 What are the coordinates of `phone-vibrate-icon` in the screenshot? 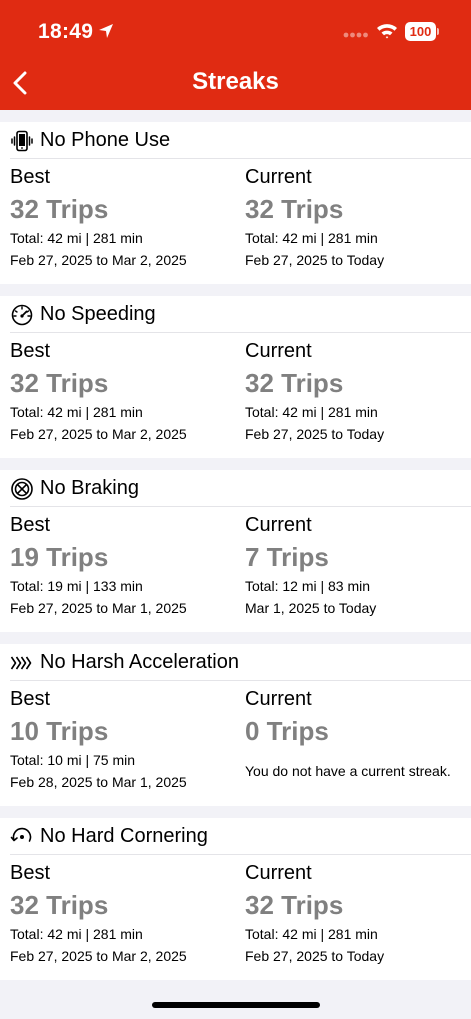 It's located at (22, 141).